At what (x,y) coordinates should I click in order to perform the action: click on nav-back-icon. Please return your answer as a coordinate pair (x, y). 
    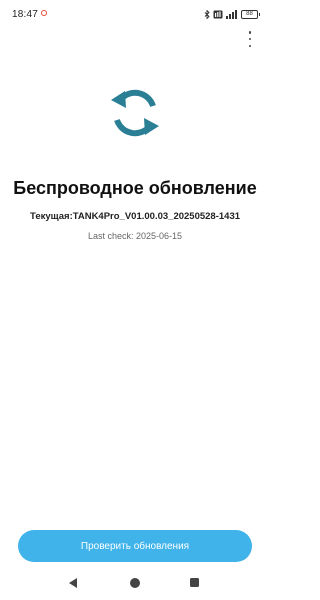
    Looking at the image, I should click on (73, 583).